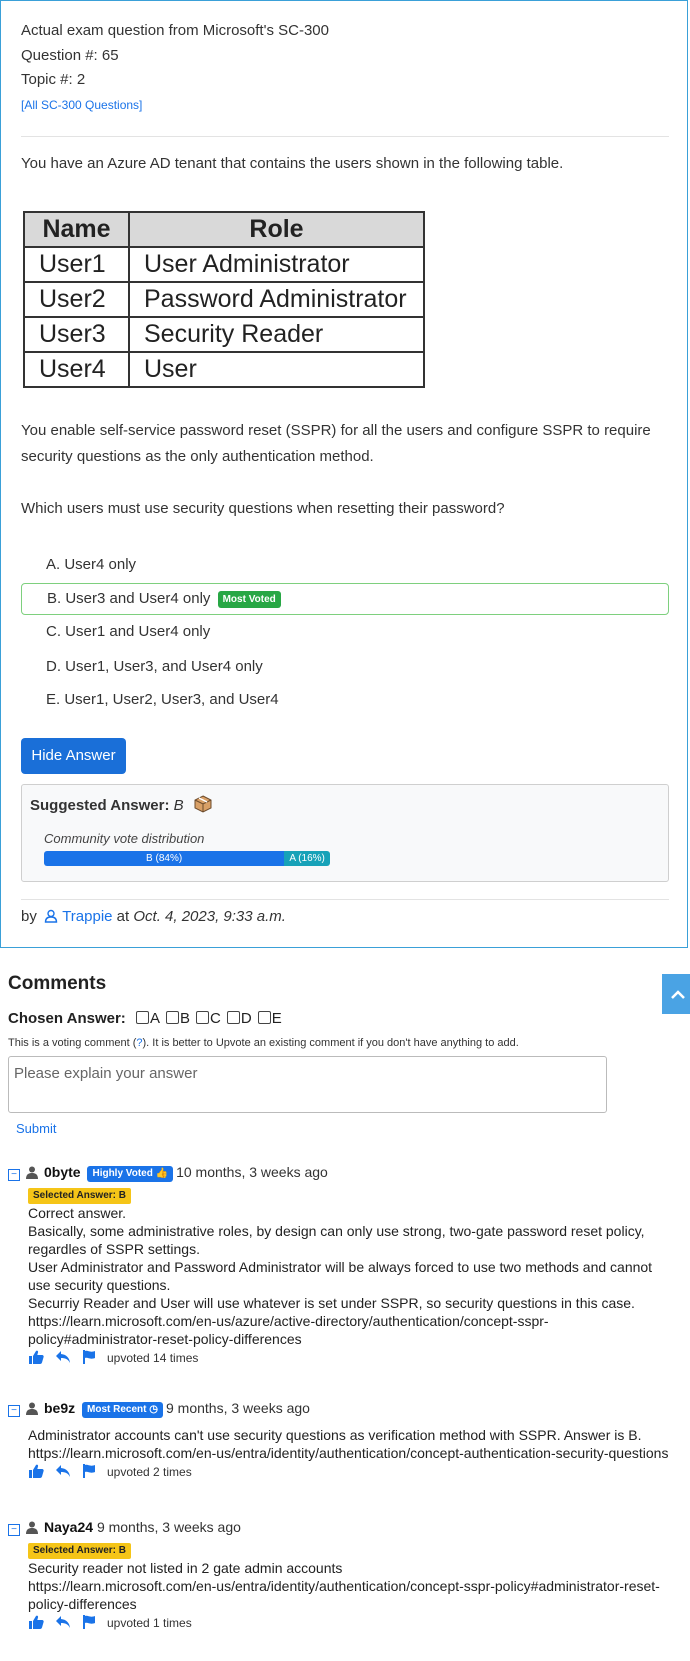  What do you see at coordinates (307, 858) in the screenshot?
I see `vote-bar-segment: A (16%)` at bounding box center [307, 858].